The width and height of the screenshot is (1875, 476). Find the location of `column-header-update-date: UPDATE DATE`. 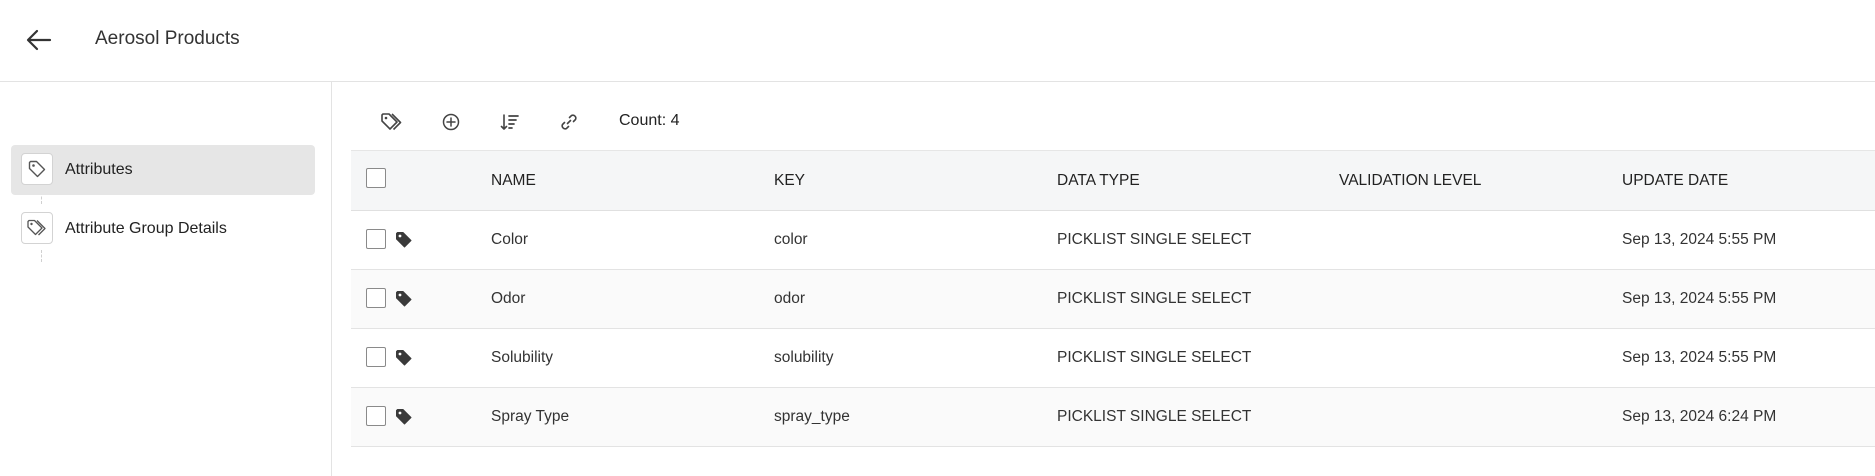

column-header-update-date: UPDATE DATE is located at coordinates (1675, 180).